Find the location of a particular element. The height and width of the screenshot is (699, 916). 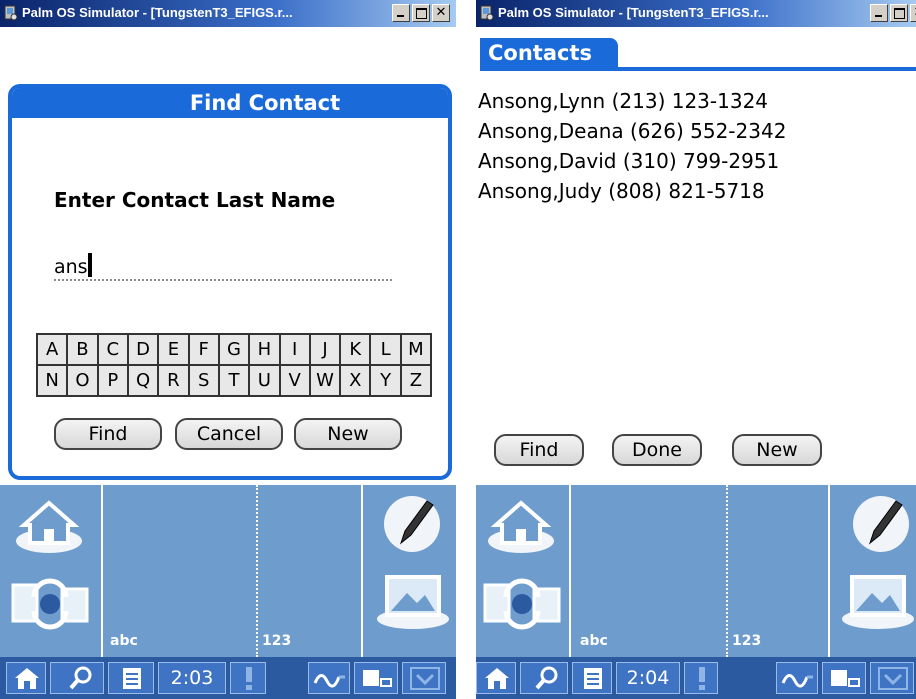

close-icon: ✕ is located at coordinates (441, 12).